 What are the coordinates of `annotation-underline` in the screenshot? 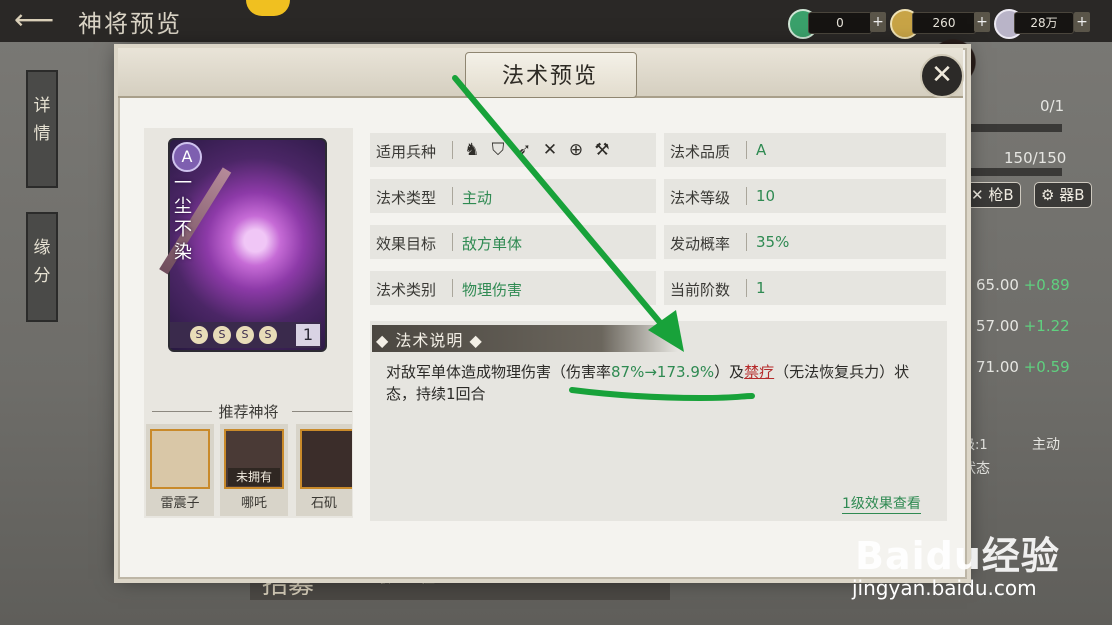 It's located at (662, 394).